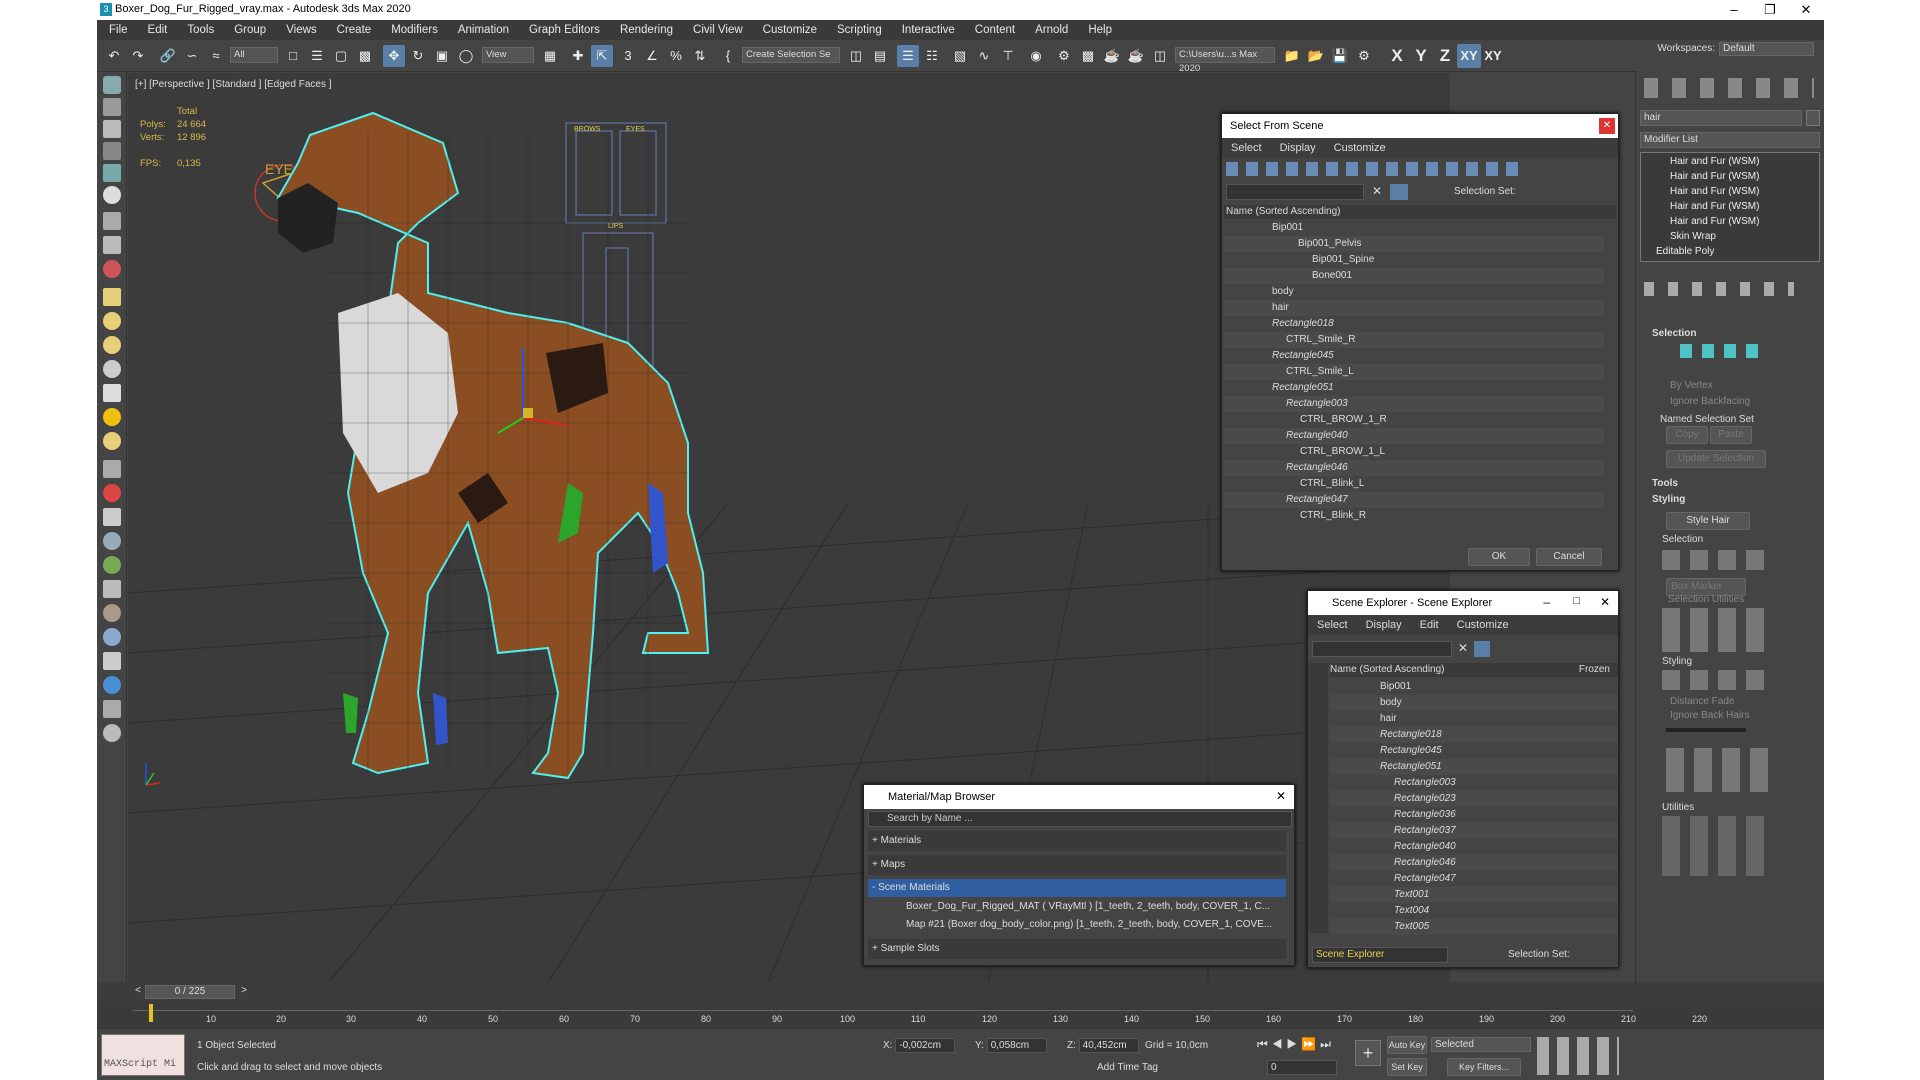 The image size is (1920, 1080). What do you see at coordinates (1668, 499) in the screenshot?
I see `styling-rollout-title: Styling` at bounding box center [1668, 499].